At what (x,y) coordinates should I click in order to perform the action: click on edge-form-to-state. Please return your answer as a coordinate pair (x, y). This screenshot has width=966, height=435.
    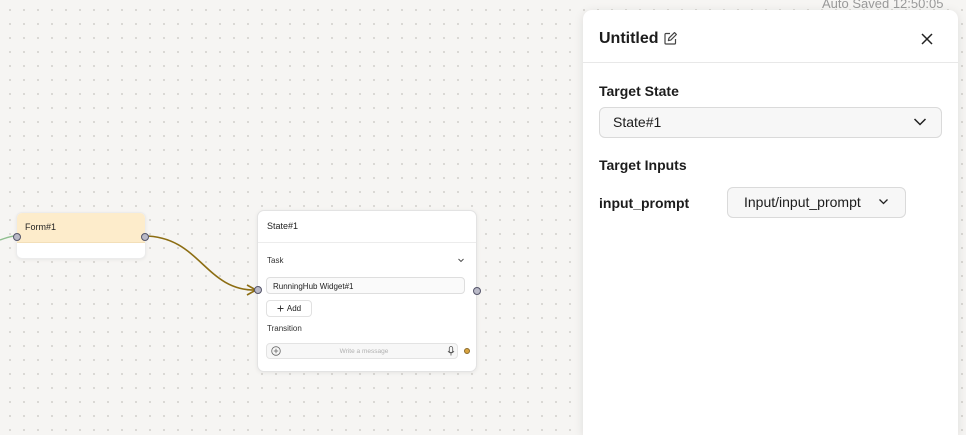
    Looking at the image, I should click on (200, 263).